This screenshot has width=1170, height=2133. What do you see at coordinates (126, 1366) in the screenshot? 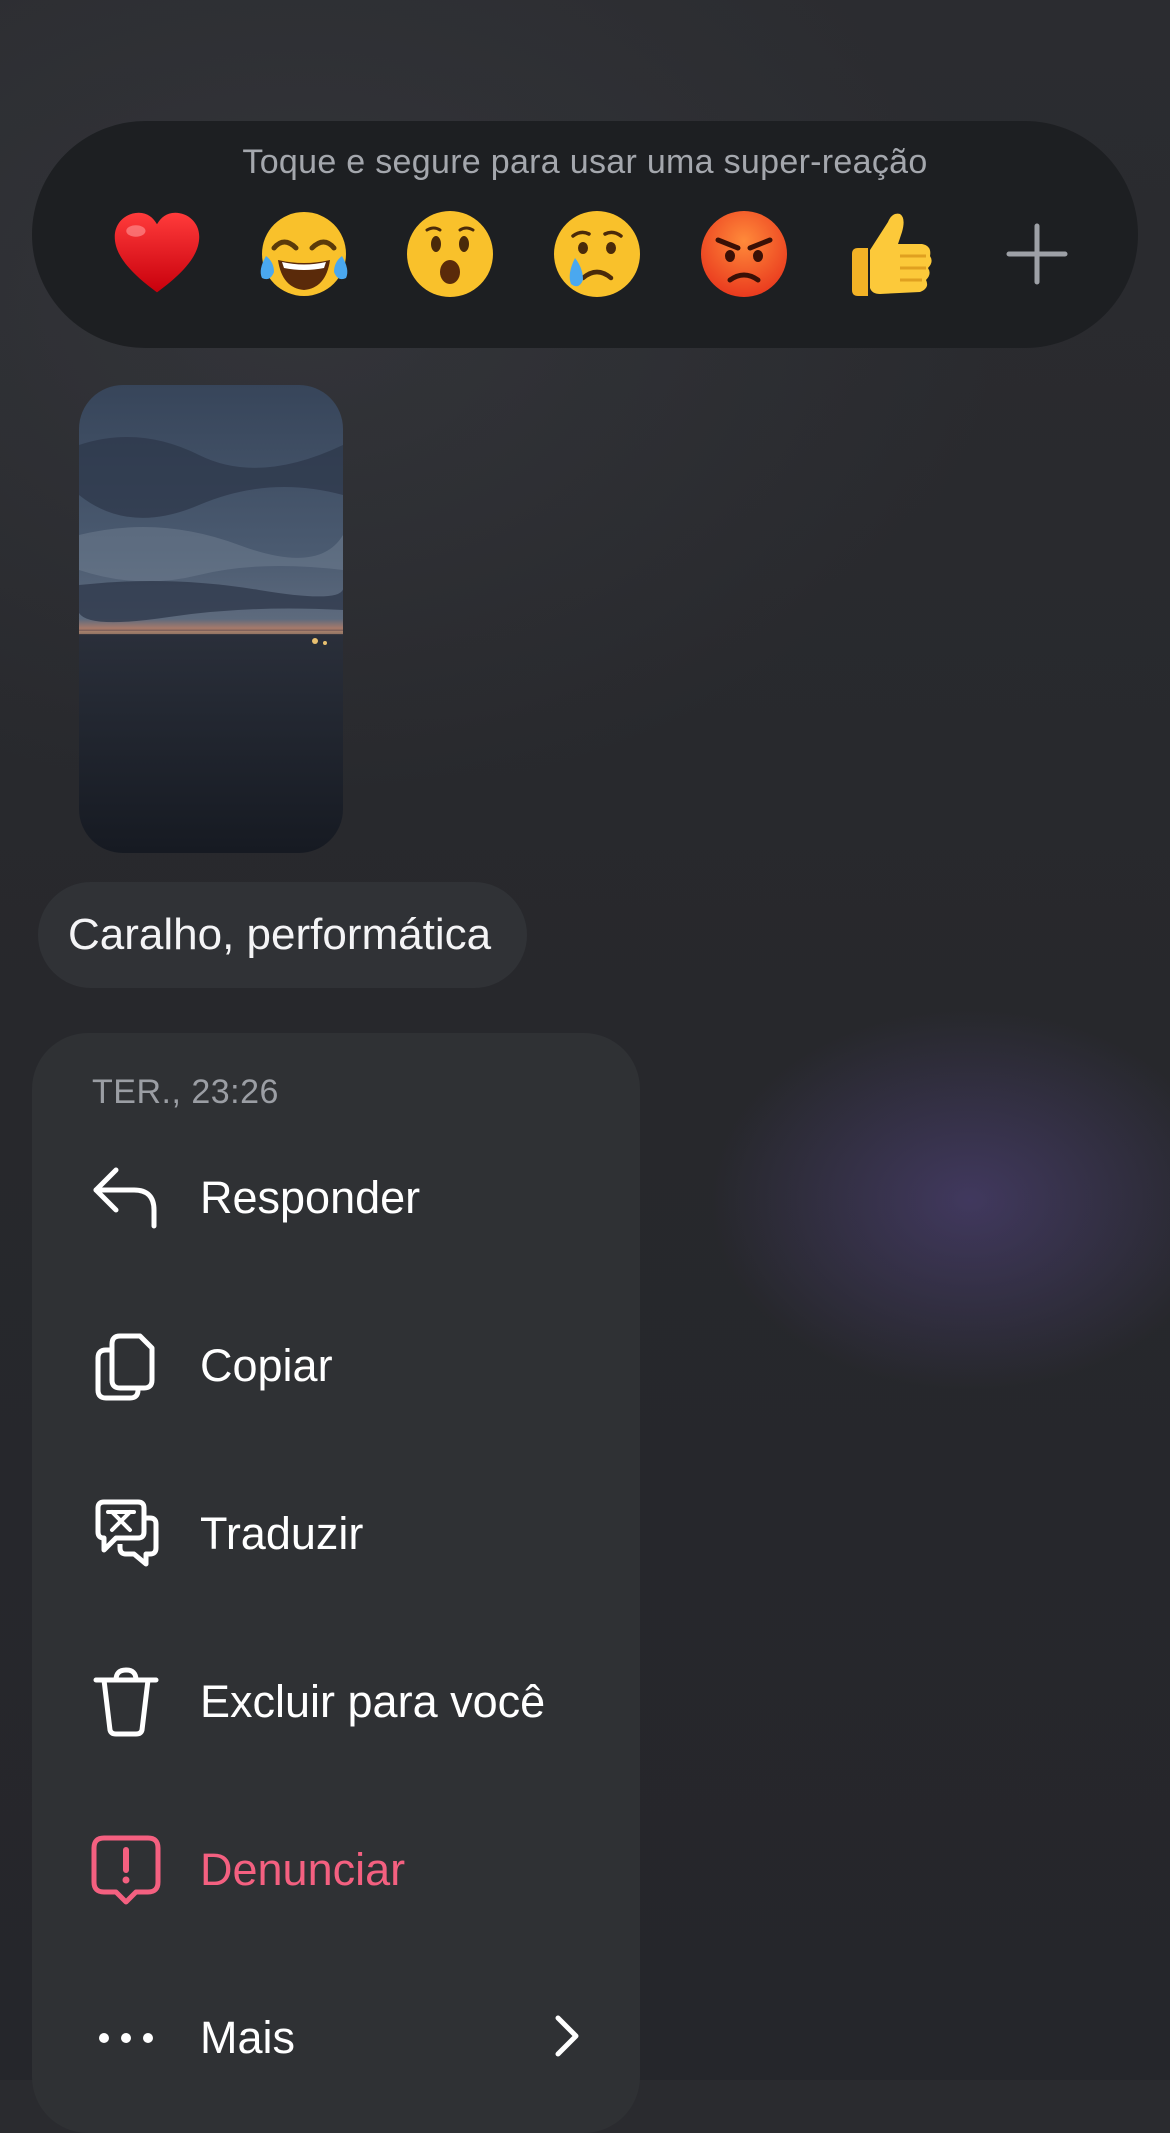
I see `copy-icon` at bounding box center [126, 1366].